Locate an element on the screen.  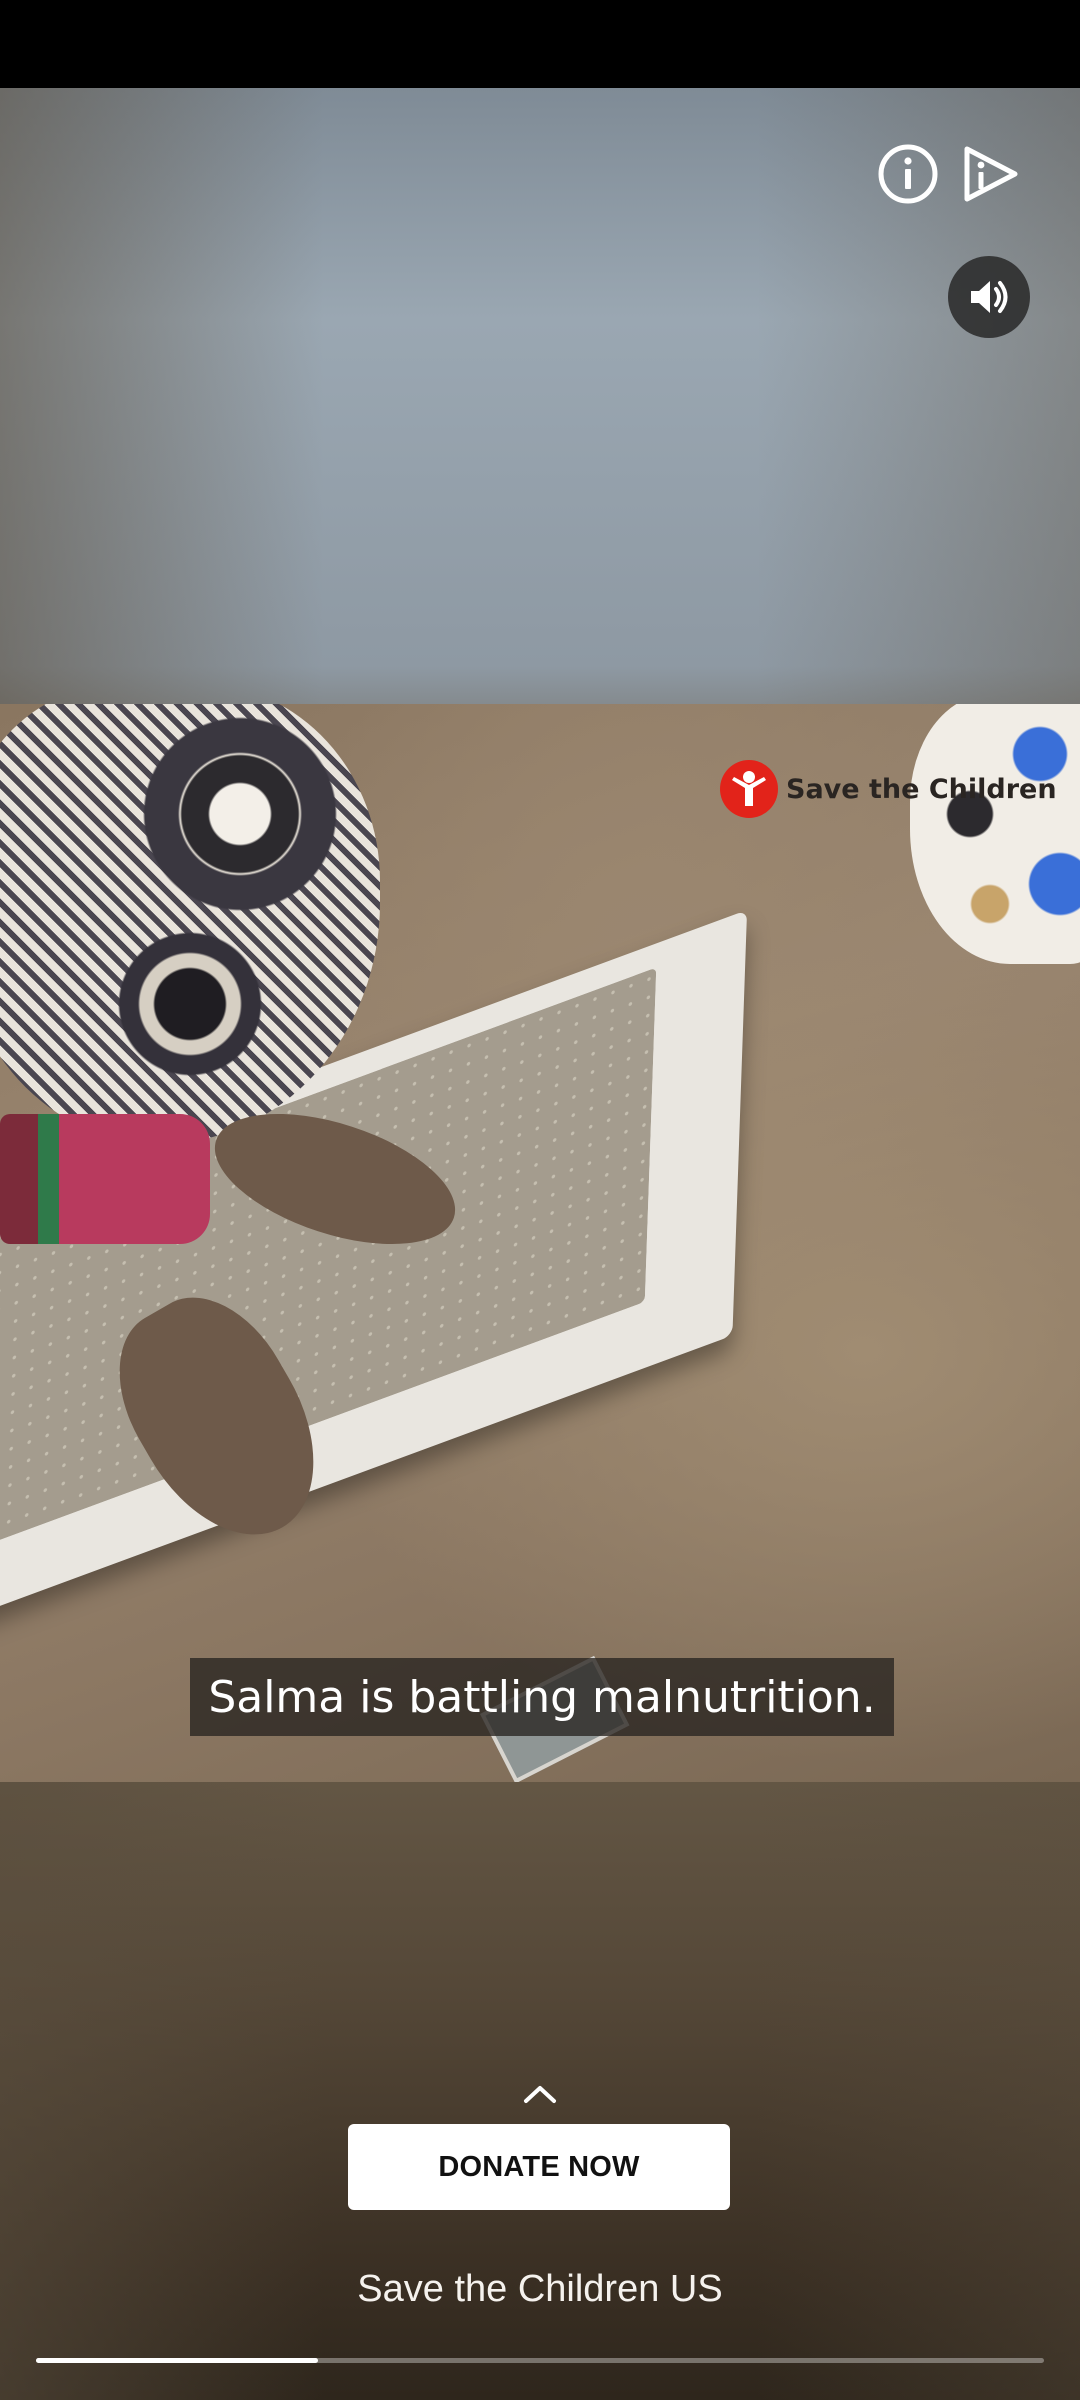
patterned-cloth-right is located at coordinates (995, 834).